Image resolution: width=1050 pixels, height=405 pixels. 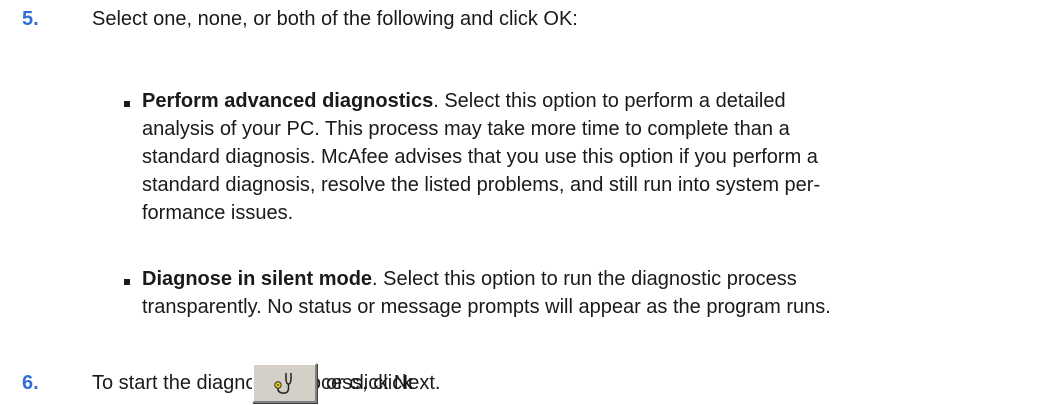 What do you see at coordinates (218, 213) in the screenshot?
I see `bullet-line: formance issues.` at bounding box center [218, 213].